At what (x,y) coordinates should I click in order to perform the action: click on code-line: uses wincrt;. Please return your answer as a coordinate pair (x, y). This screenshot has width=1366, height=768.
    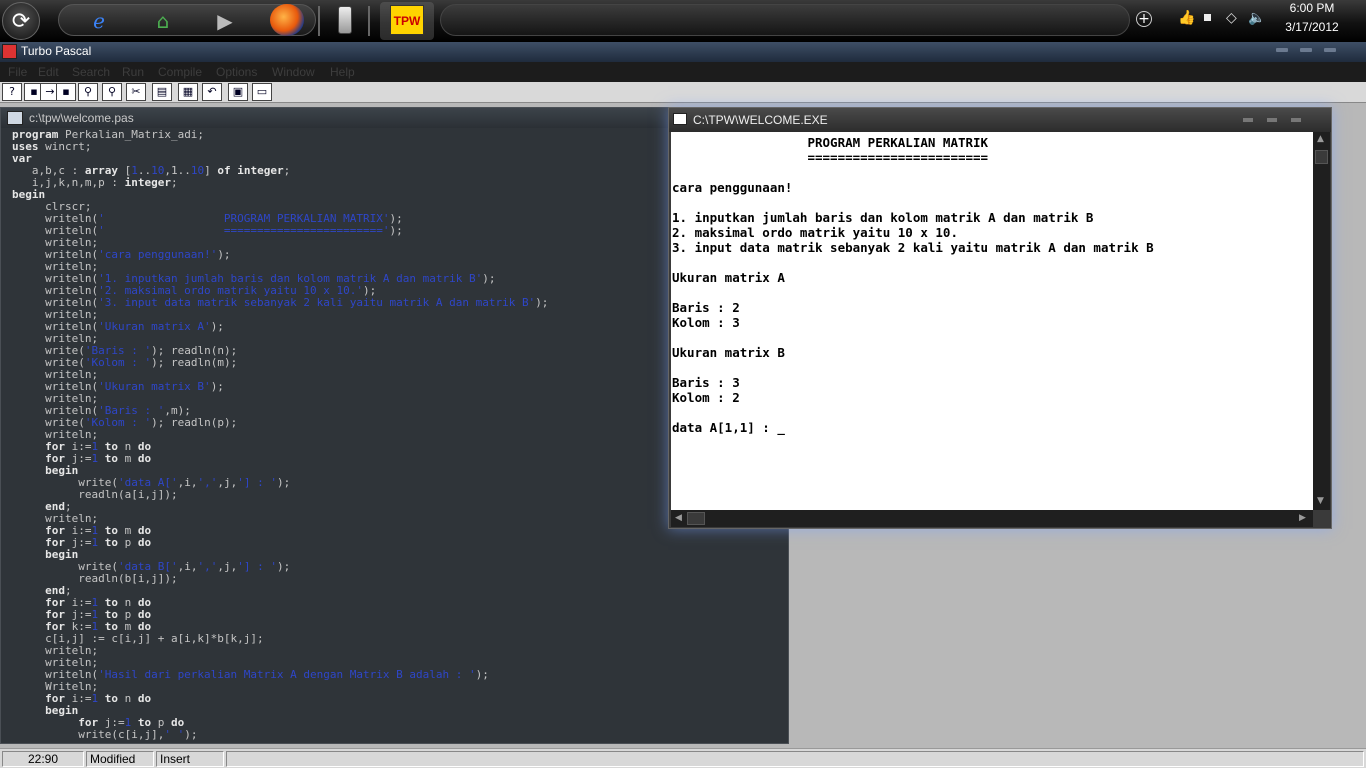
    Looking at the image, I should click on (52, 146).